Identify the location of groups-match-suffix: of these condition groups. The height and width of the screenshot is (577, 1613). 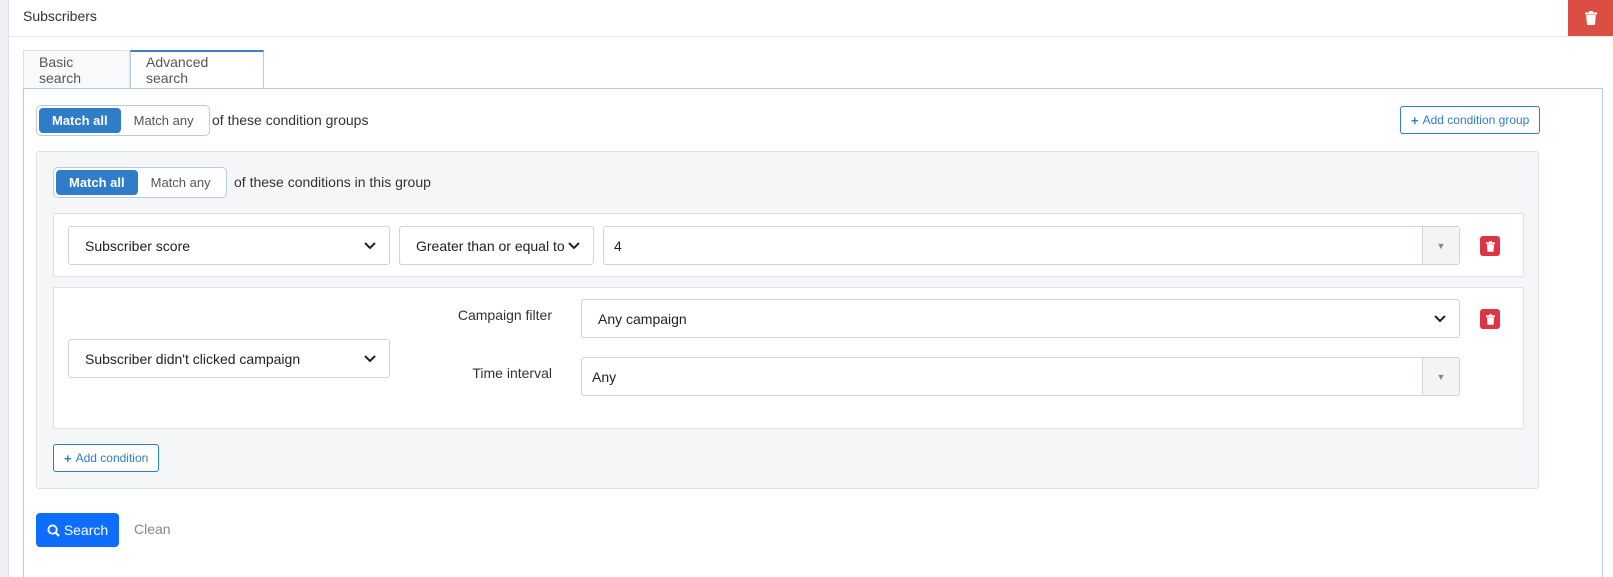
(290, 120).